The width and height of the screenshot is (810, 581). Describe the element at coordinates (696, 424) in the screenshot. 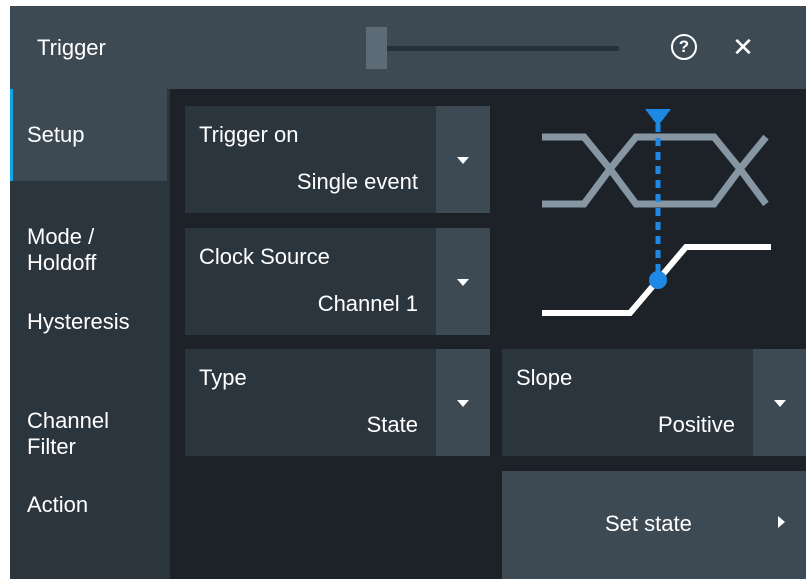

I see `slope-value: Positive` at that location.